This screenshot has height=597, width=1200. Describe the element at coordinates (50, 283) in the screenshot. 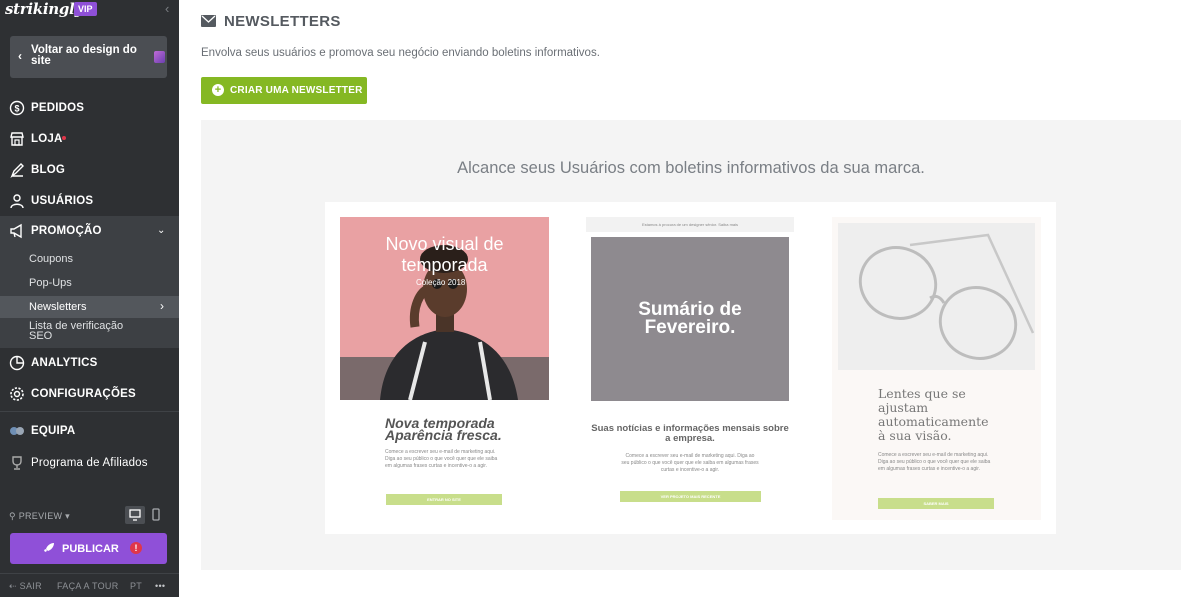

I see `subnav-item-label: Pop-Ups` at that location.